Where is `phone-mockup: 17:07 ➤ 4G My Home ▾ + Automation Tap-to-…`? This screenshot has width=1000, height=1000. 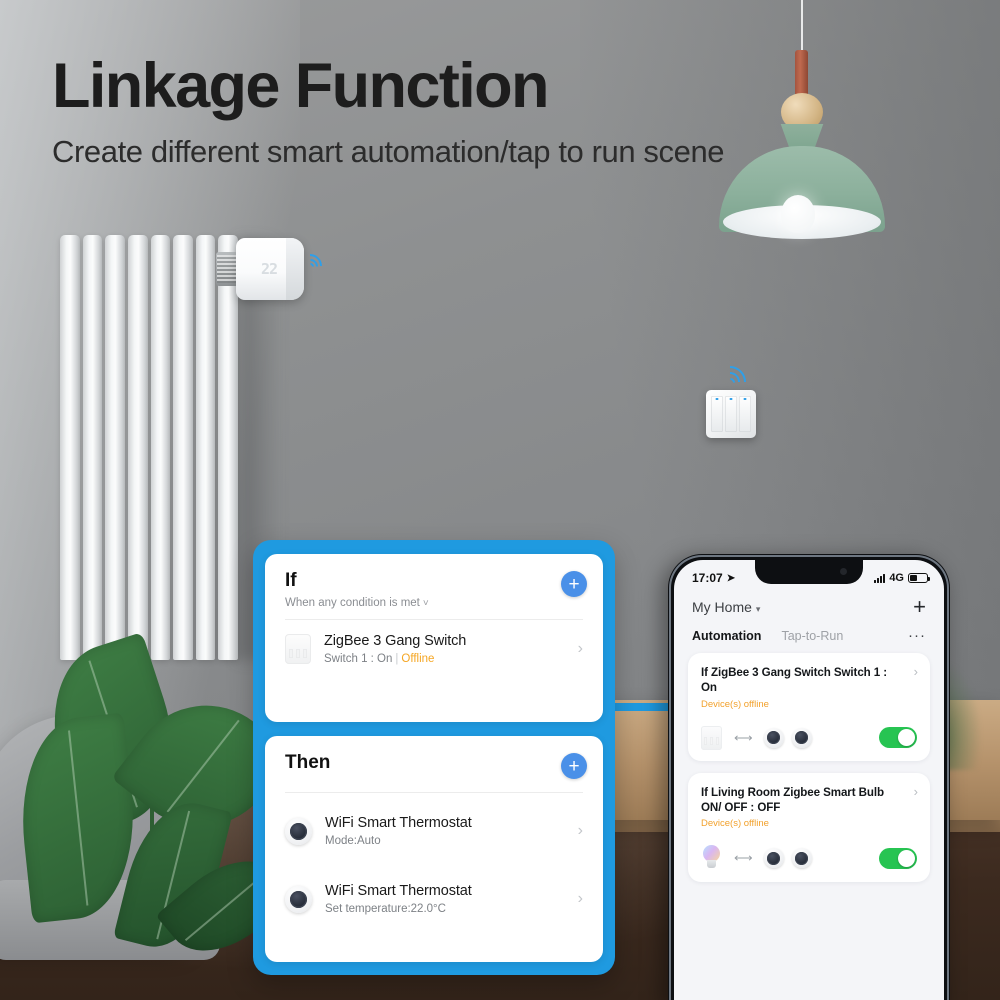 phone-mockup: 17:07 ➤ 4G My Home ▾ + Automation Tap-to-… is located at coordinates (809, 777).